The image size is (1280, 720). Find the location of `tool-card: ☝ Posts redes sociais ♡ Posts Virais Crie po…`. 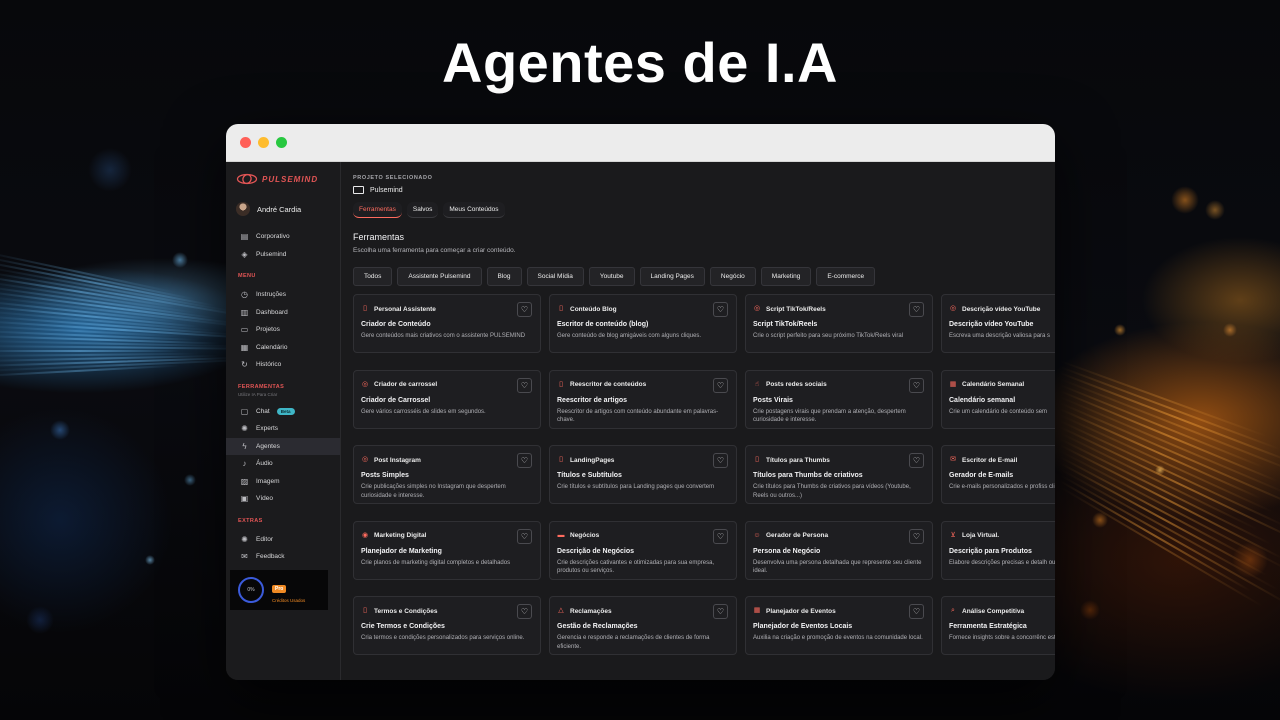

tool-card: ☝ Posts redes sociais ♡ Posts Virais Crie po… is located at coordinates (839, 399).